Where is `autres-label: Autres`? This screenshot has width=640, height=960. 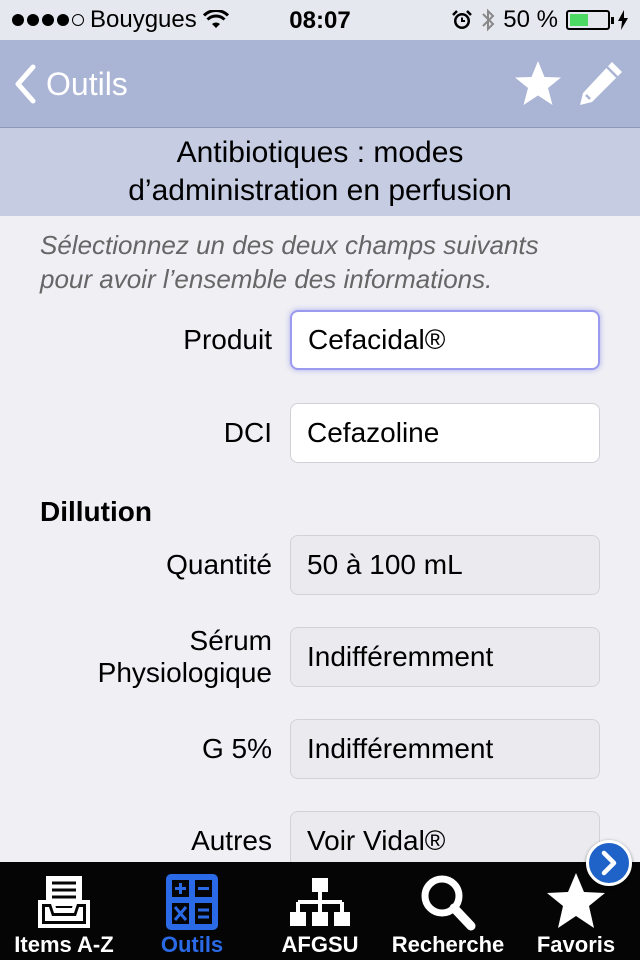
autres-label: Autres is located at coordinates (231, 840).